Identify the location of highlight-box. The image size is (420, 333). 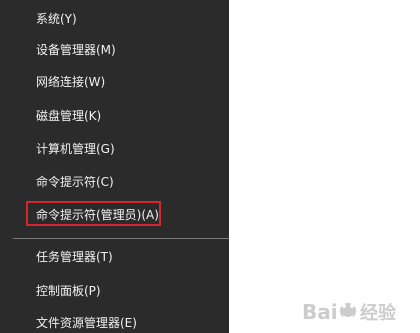
(93, 213).